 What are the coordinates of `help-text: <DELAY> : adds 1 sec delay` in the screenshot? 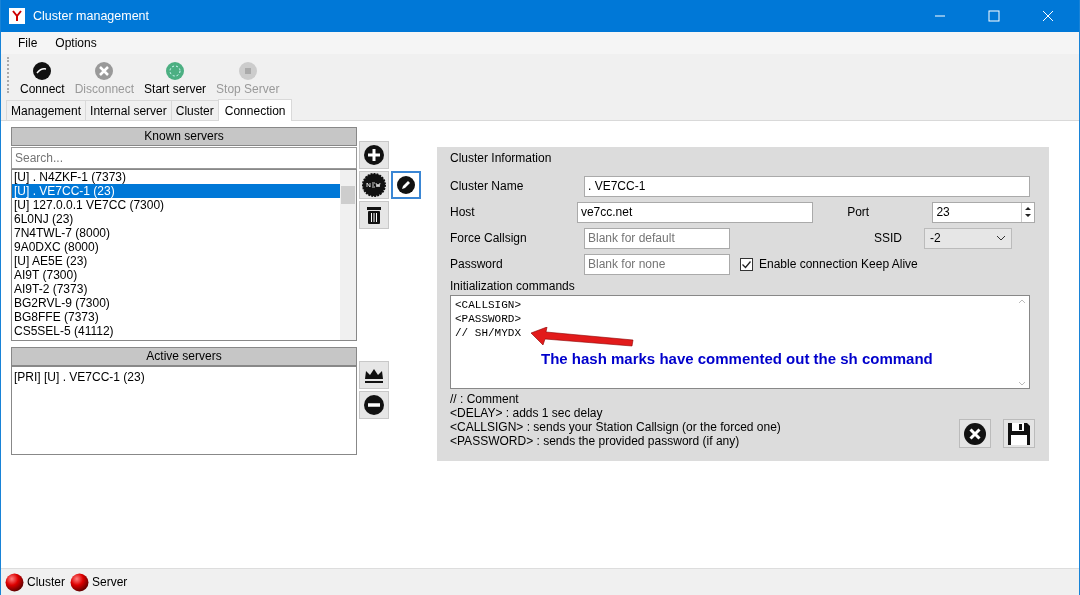 It's located at (527, 413).